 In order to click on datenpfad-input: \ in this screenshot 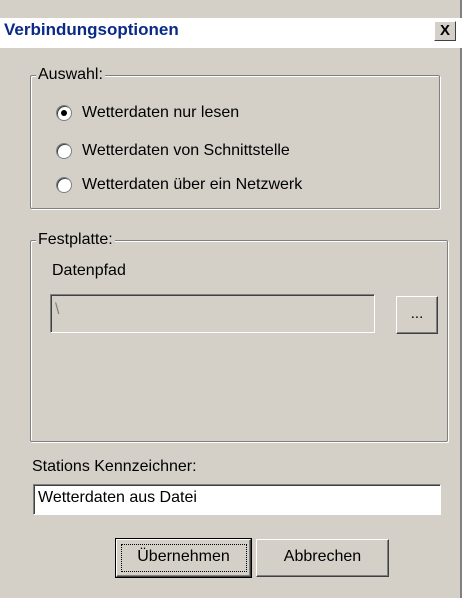, I will do `click(212, 313)`.